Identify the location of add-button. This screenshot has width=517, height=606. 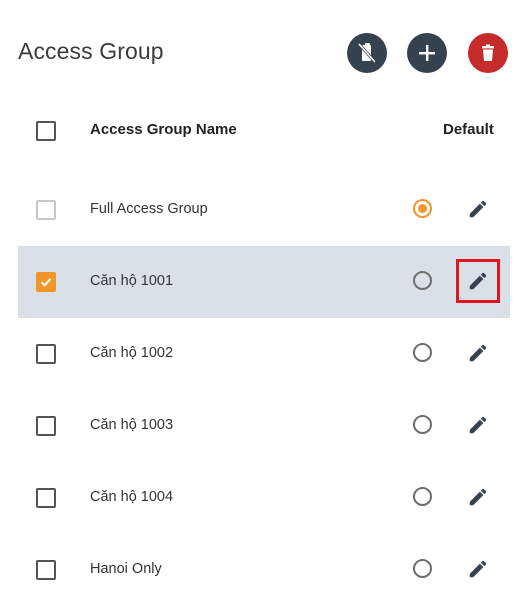
(427, 53).